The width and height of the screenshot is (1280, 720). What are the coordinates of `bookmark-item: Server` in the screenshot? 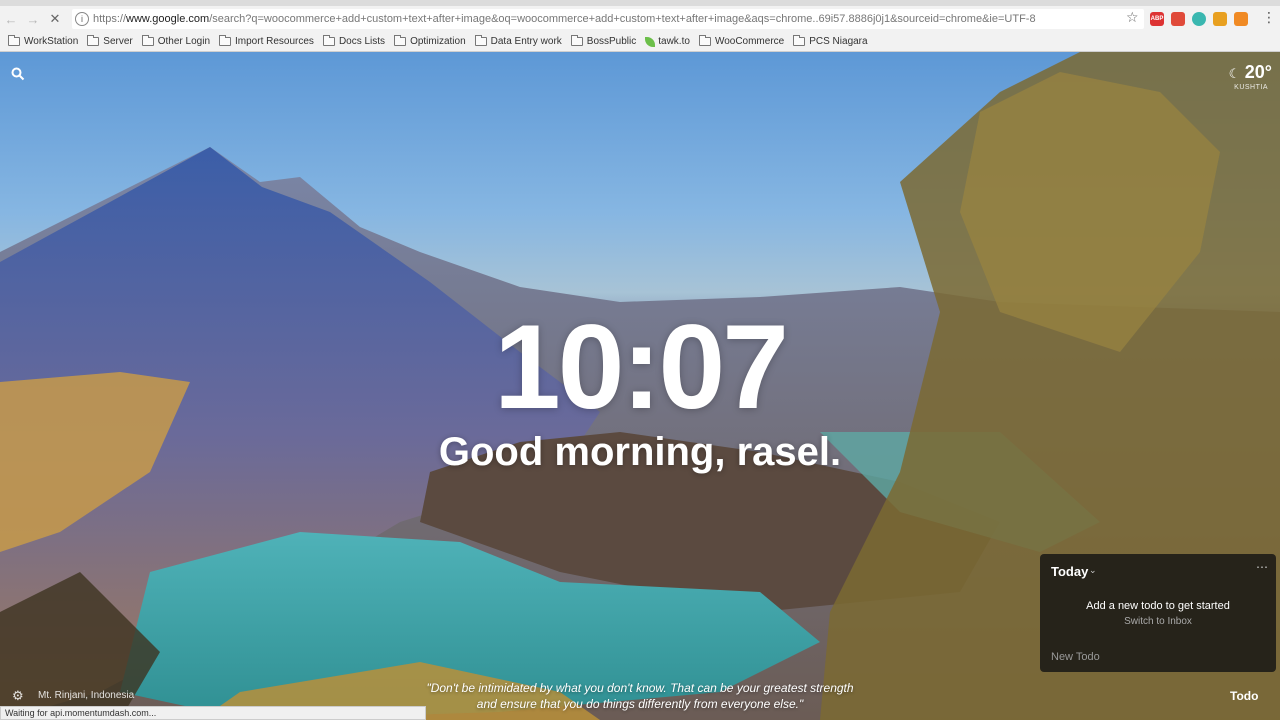 It's located at (110, 41).